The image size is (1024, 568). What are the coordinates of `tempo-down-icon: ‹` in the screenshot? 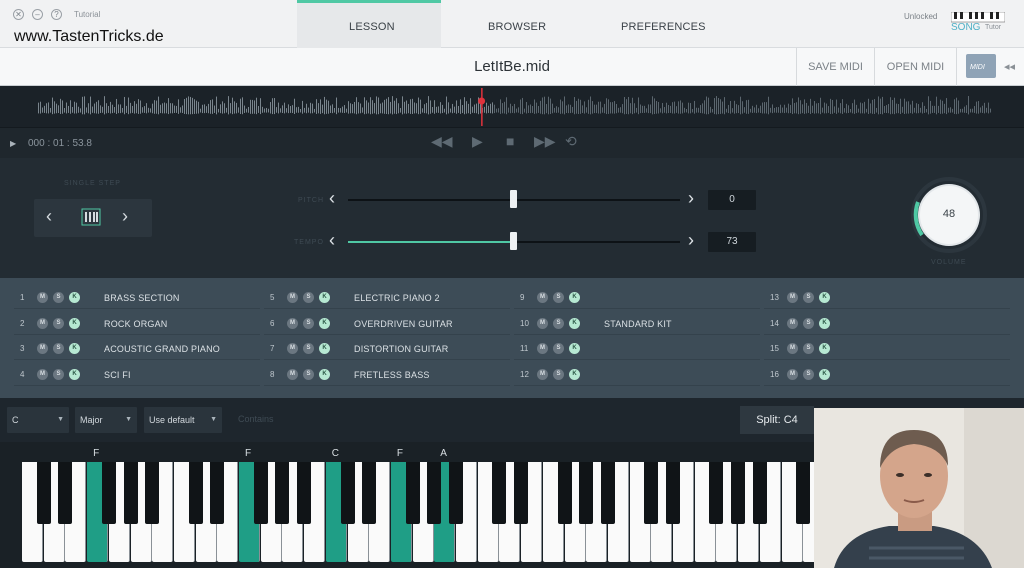 It's located at (332, 240).